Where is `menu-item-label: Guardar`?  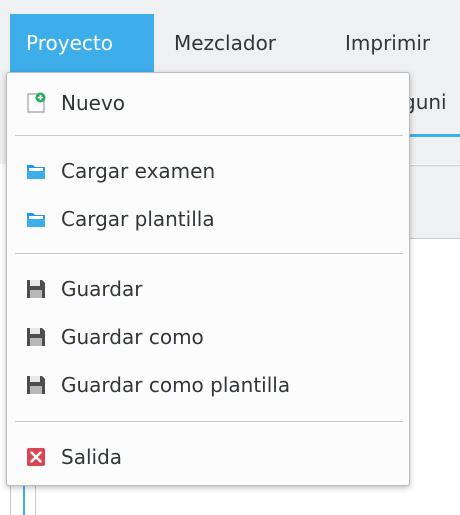
menu-item-label: Guardar is located at coordinates (102, 289).